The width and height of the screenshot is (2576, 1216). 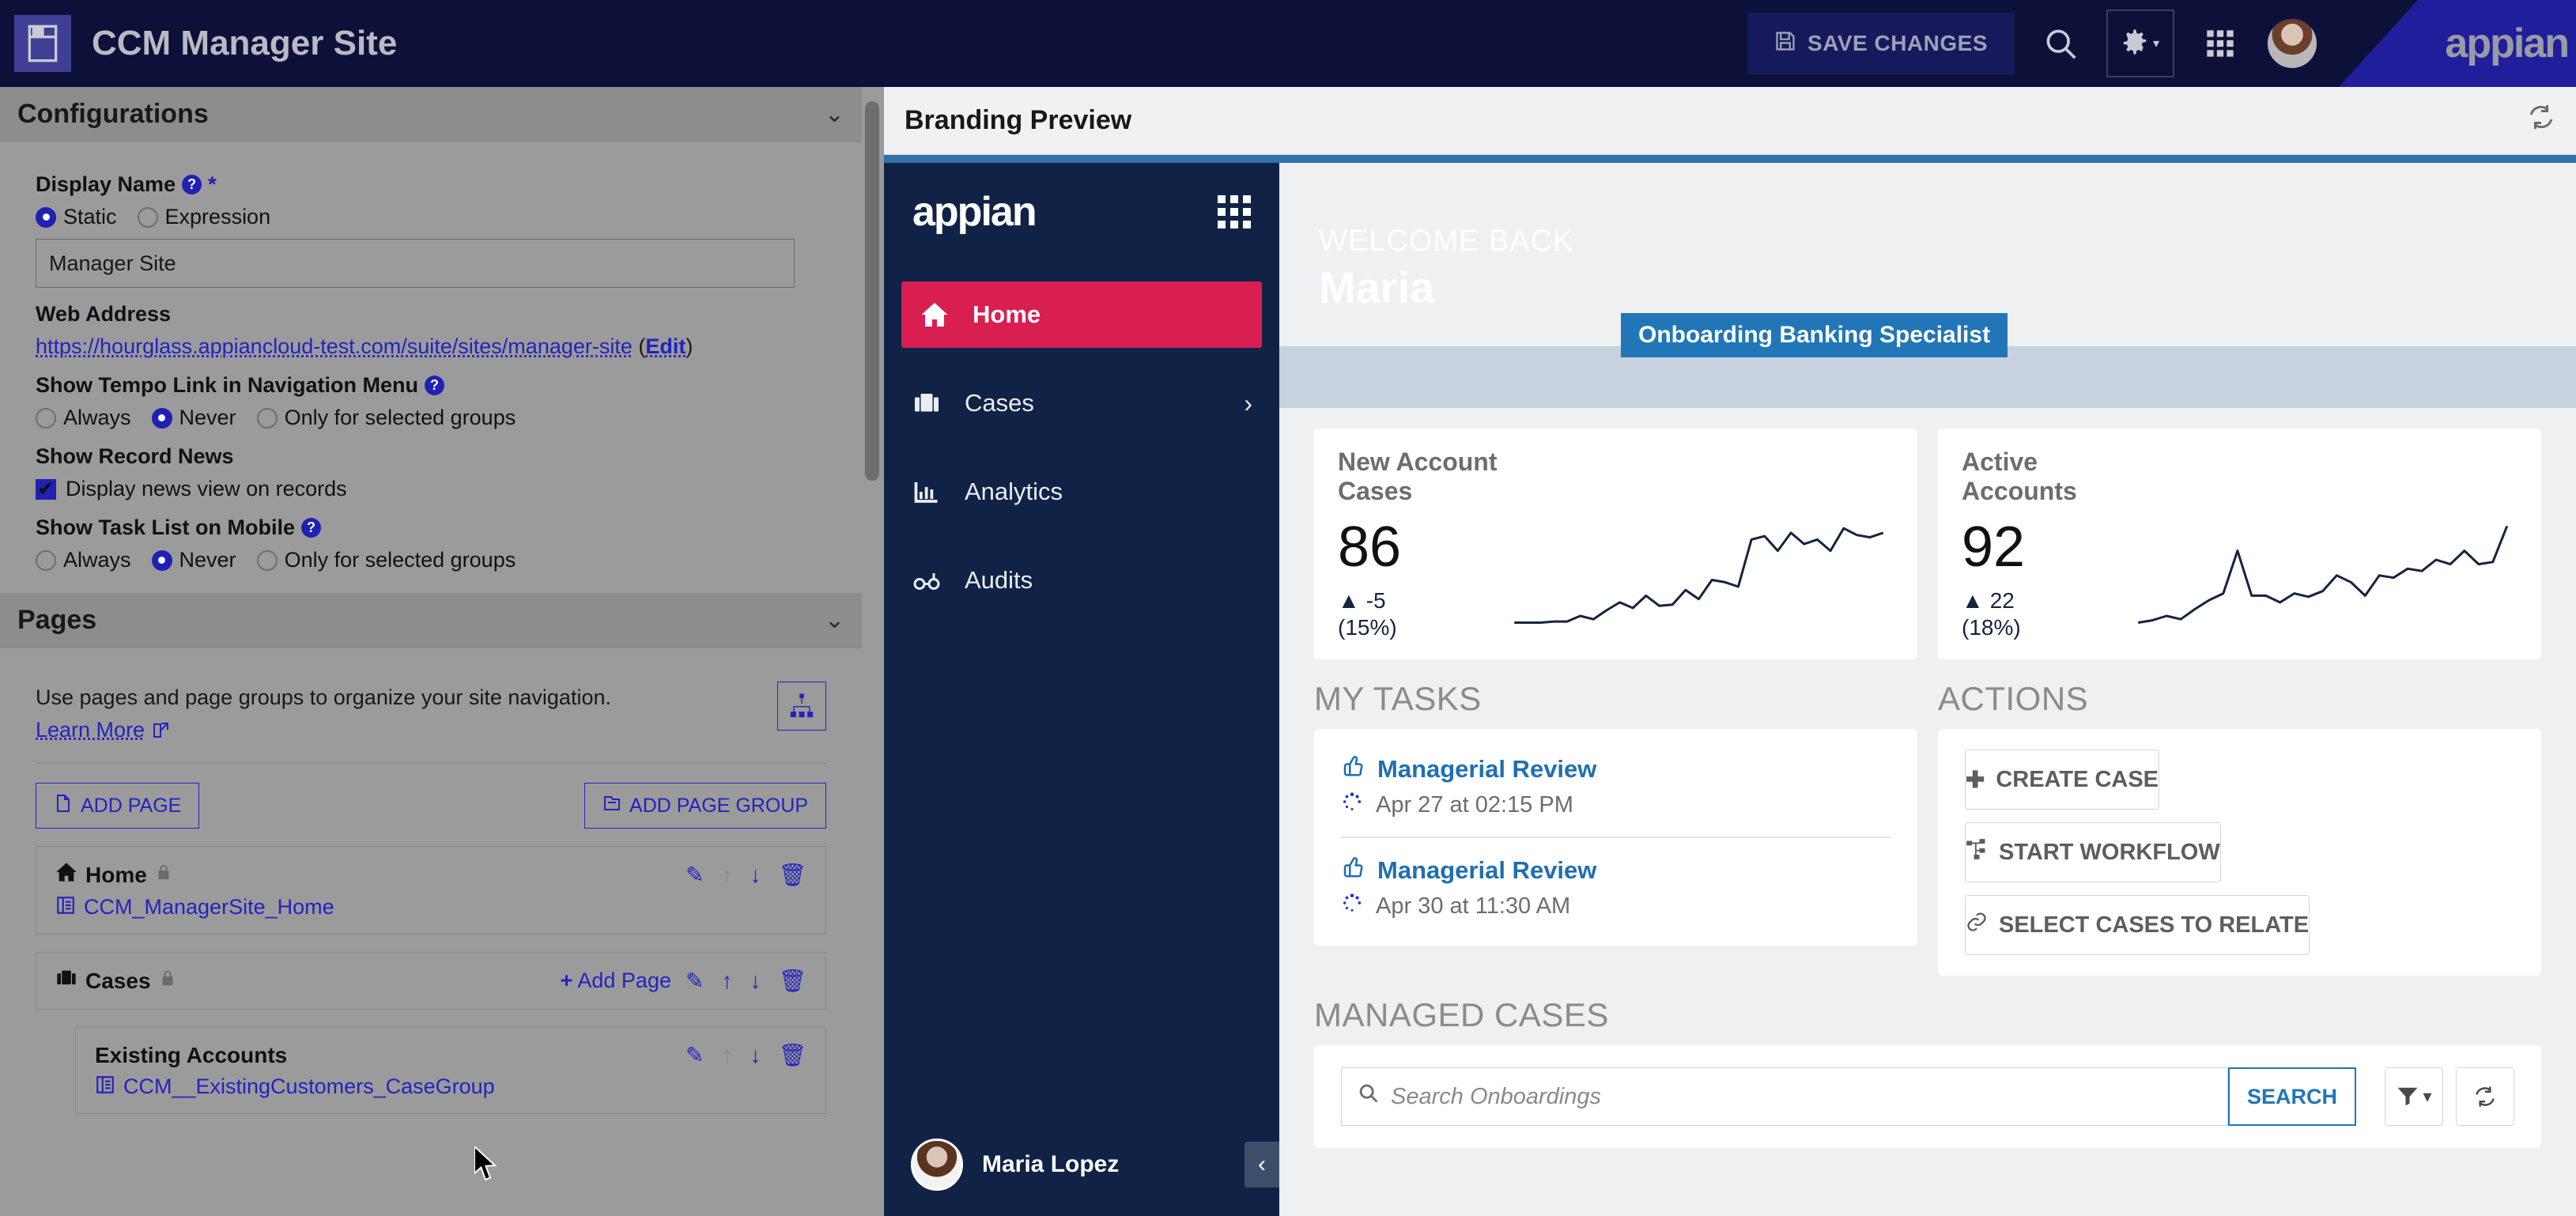 What do you see at coordinates (2292, 43) in the screenshot?
I see `user-avatar` at bounding box center [2292, 43].